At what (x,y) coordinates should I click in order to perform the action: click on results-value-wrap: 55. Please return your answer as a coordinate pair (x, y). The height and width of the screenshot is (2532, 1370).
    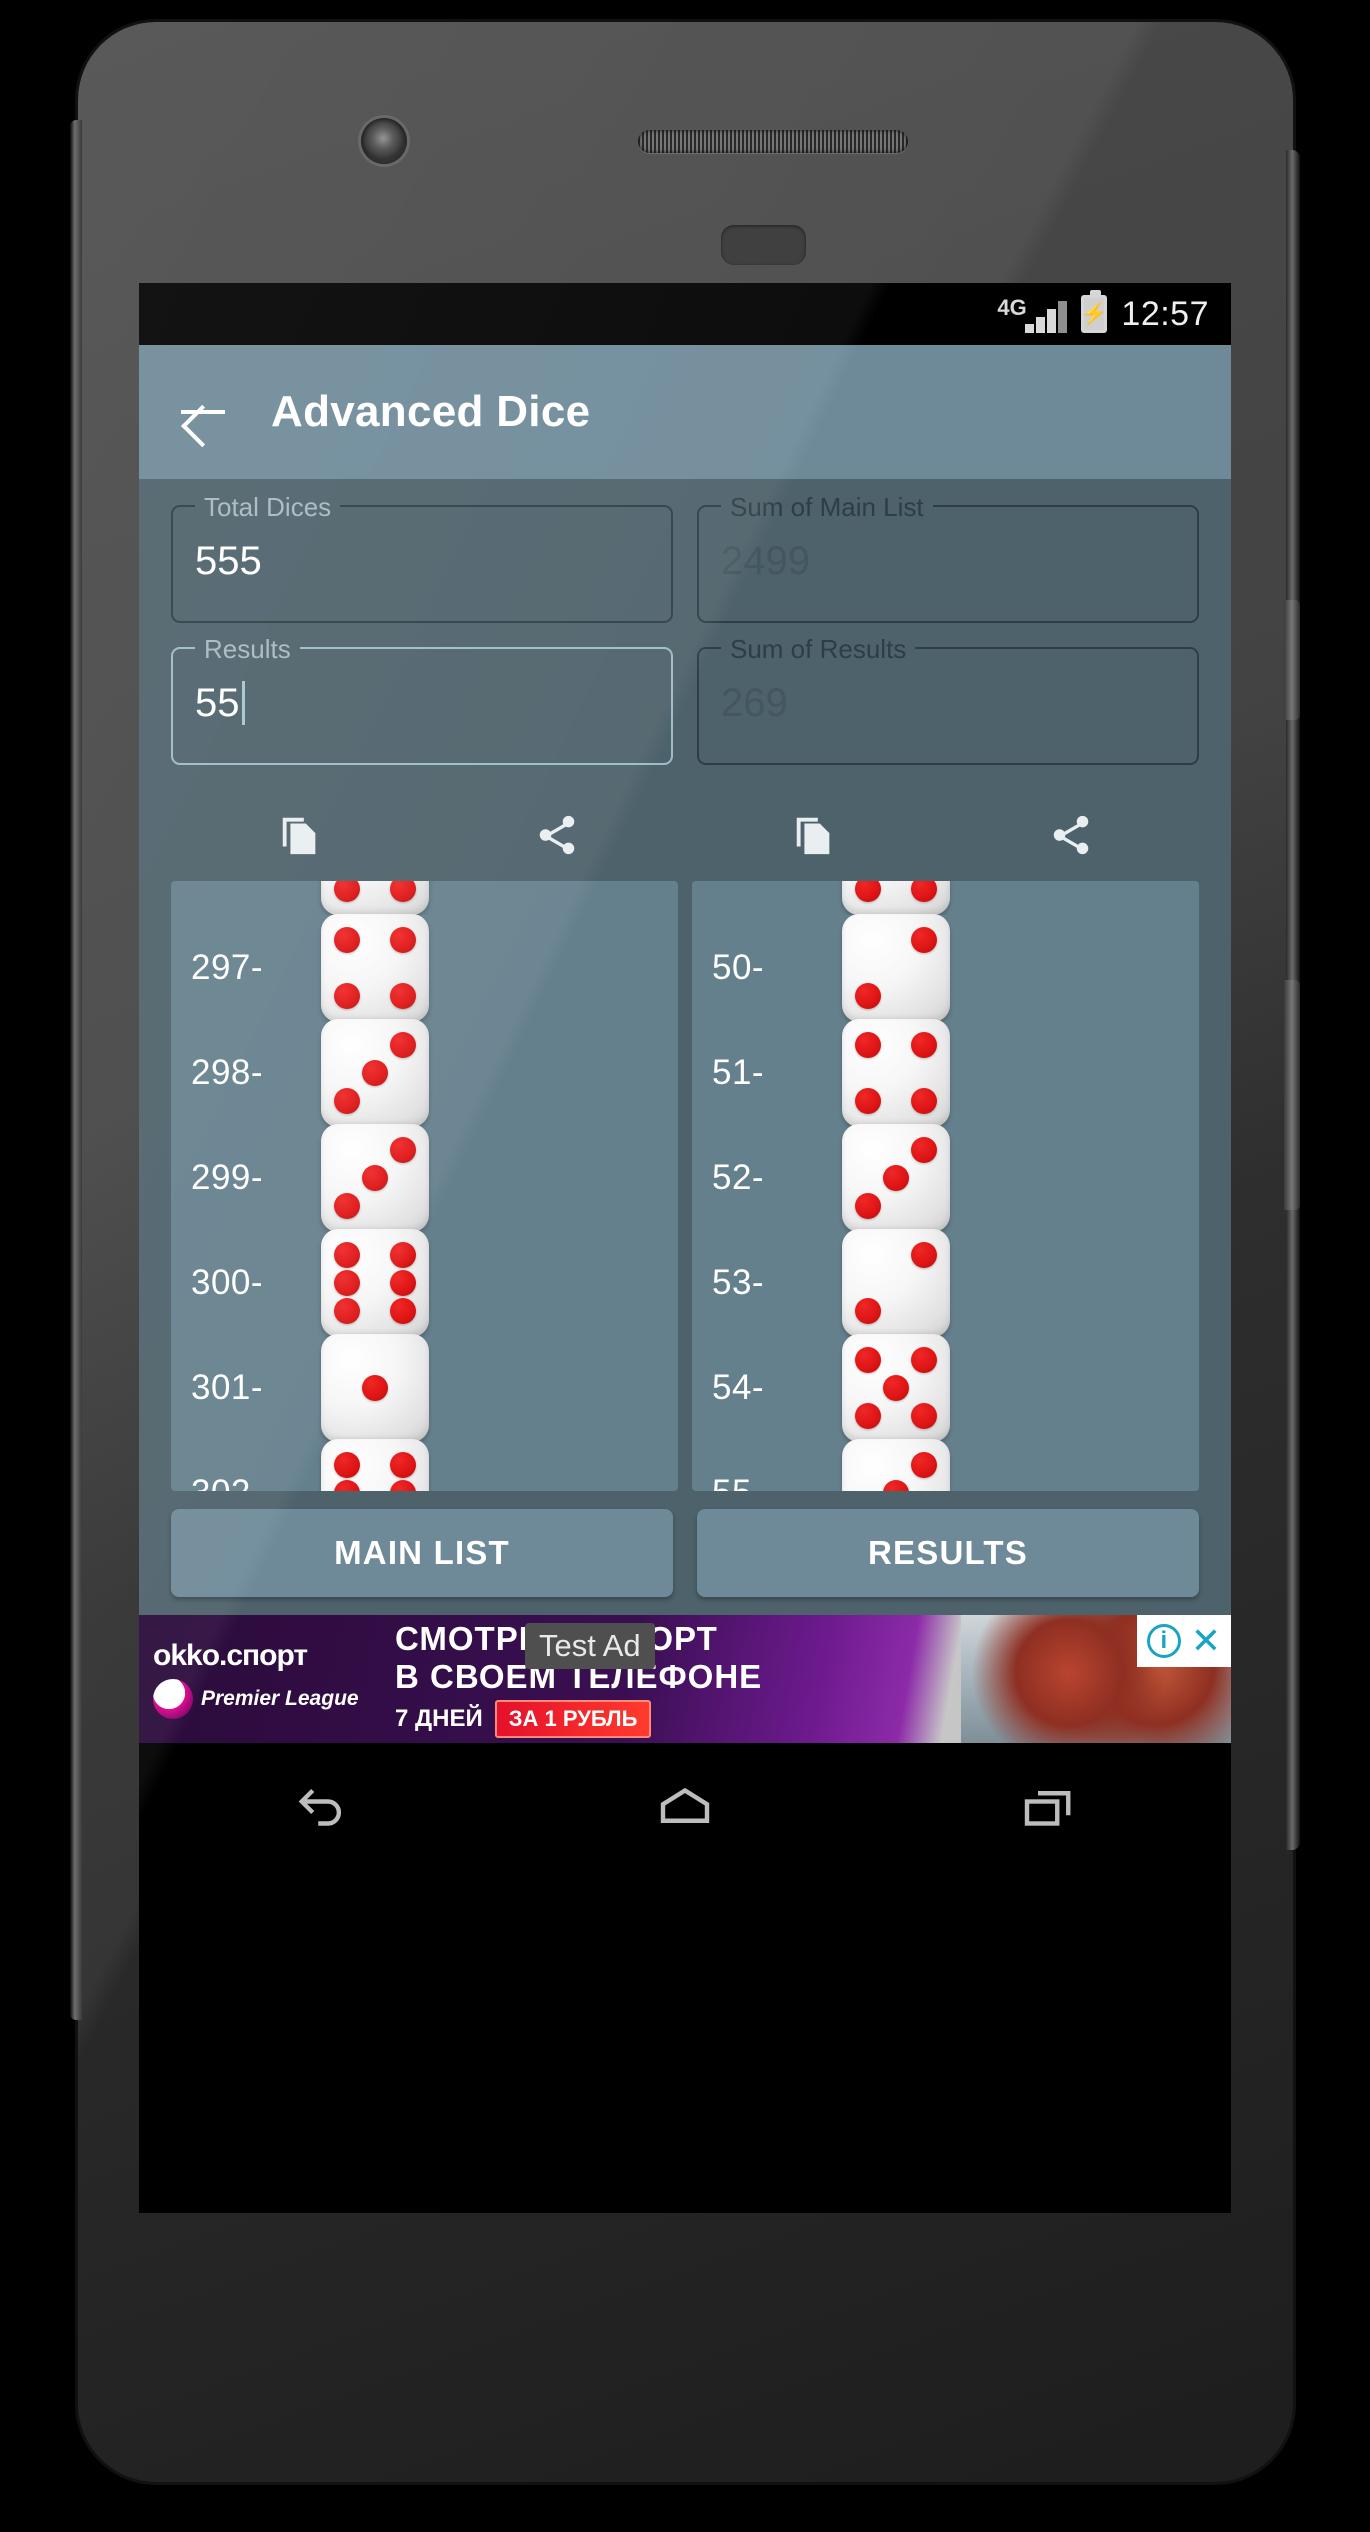
    Looking at the image, I should click on (422, 703).